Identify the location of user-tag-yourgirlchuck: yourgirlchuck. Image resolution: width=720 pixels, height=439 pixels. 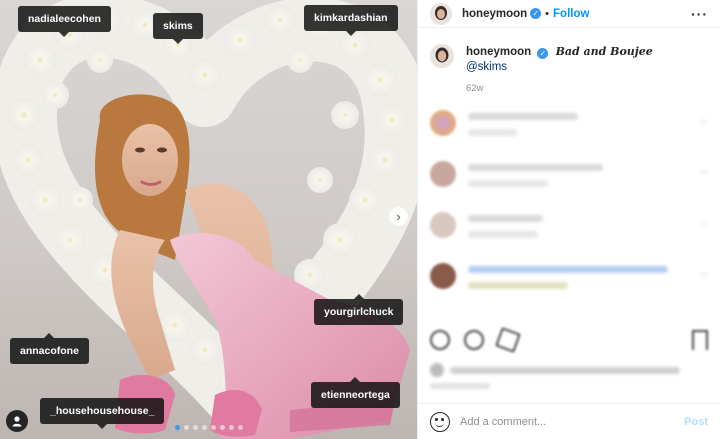
(359, 309).